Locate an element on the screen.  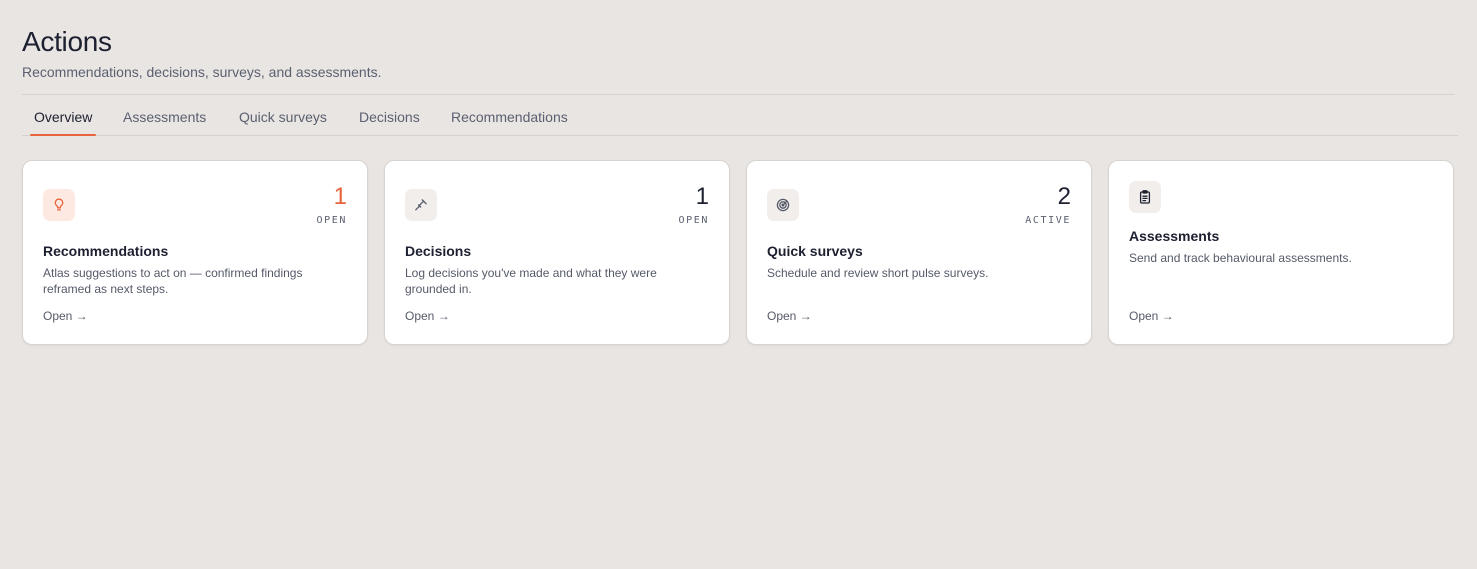
open-decisions-link: Open → is located at coordinates (427, 316).